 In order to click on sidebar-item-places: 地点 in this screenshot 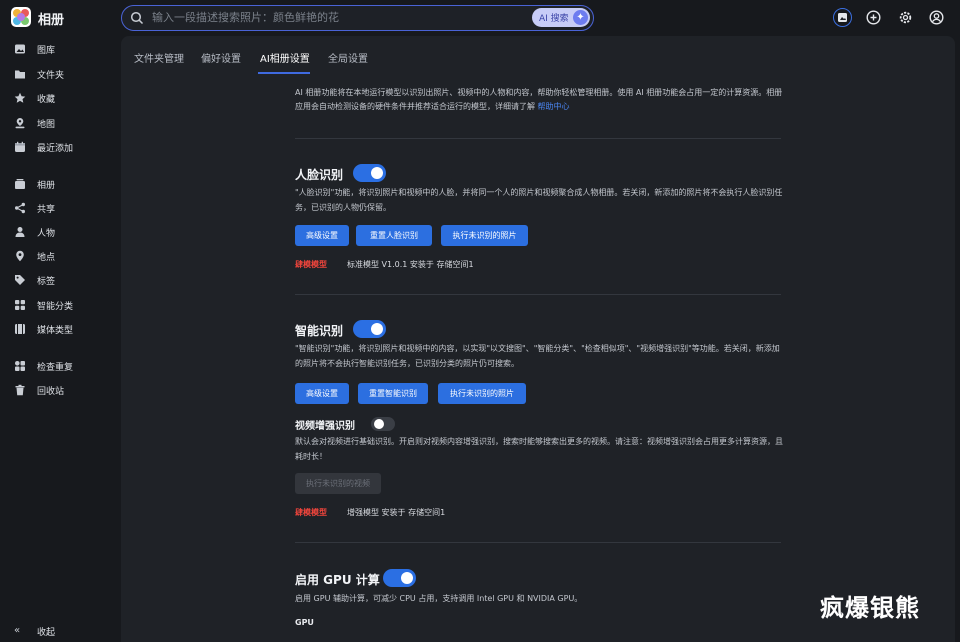, I will do `click(34, 256)`.